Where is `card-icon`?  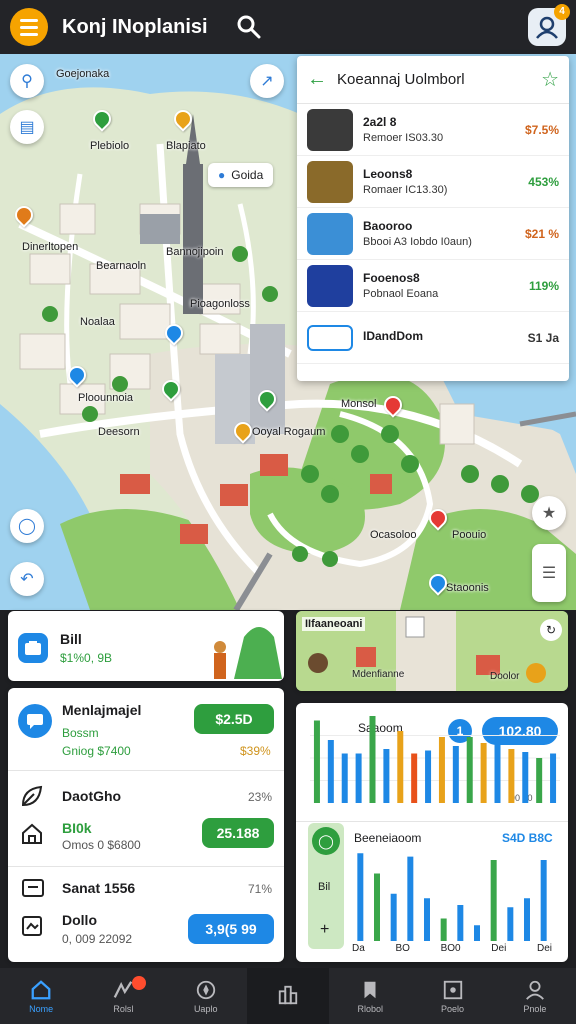
card-icon is located at coordinates (33, 890).